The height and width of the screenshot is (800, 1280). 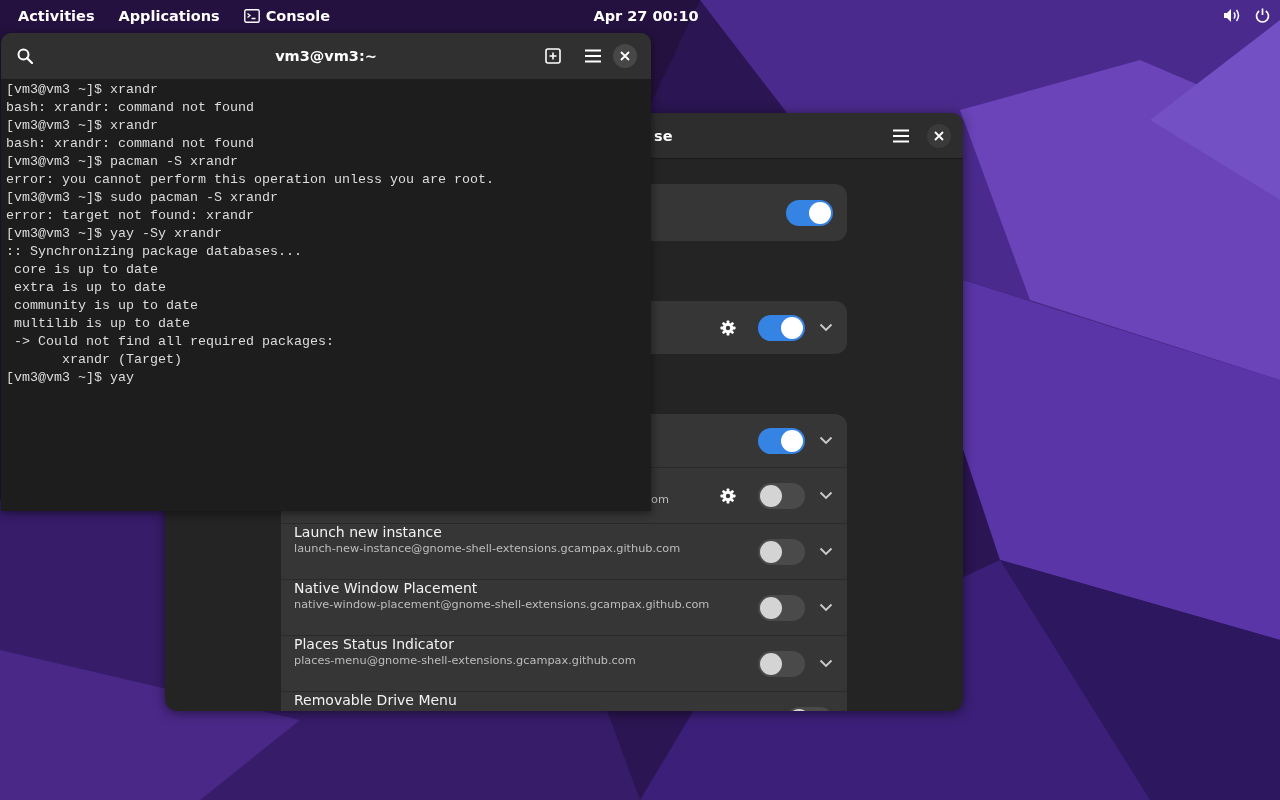 What do you see at coordinates (663, 135) in the screenshot?
I see `window-title: se` at bounding box center [663, 135].